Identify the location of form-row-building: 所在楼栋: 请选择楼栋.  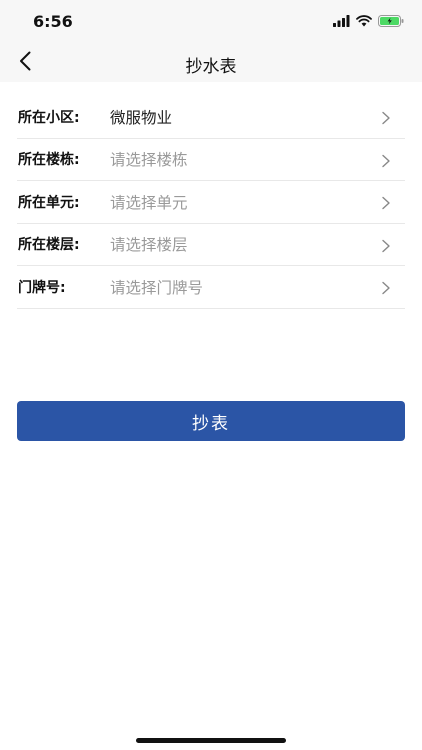
(211, 160).